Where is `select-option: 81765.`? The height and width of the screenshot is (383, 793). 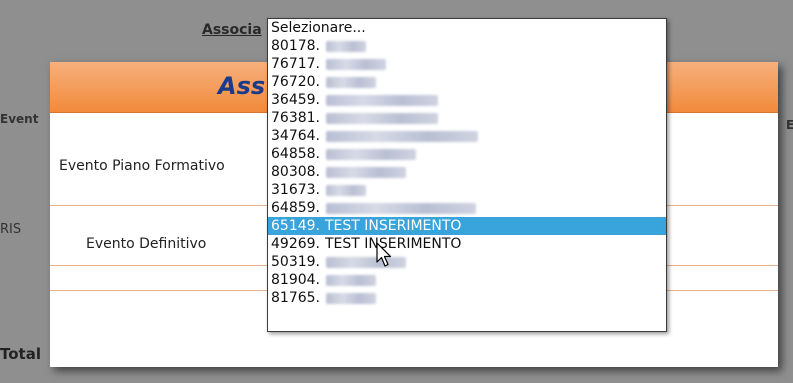 select-option: 81765. is located at coordinates (467, 298).